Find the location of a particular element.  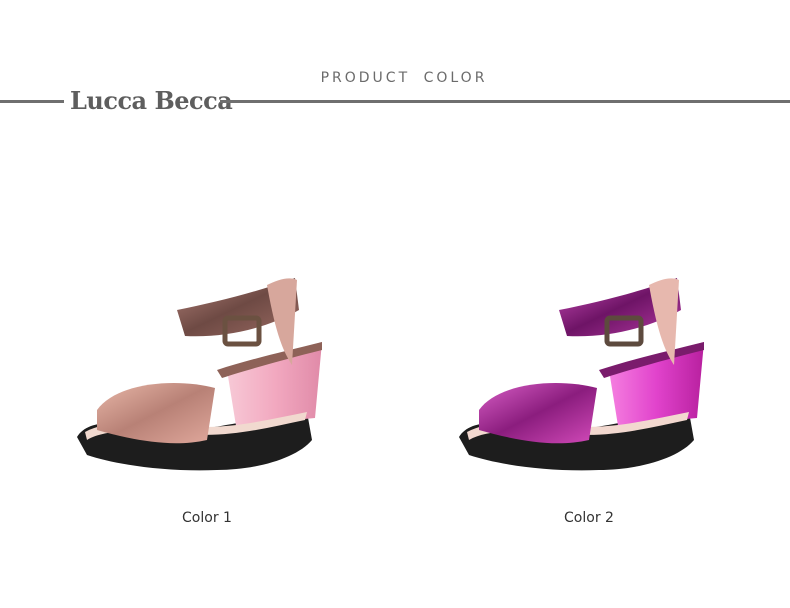

divider-right is located at coordinates (505, 101).